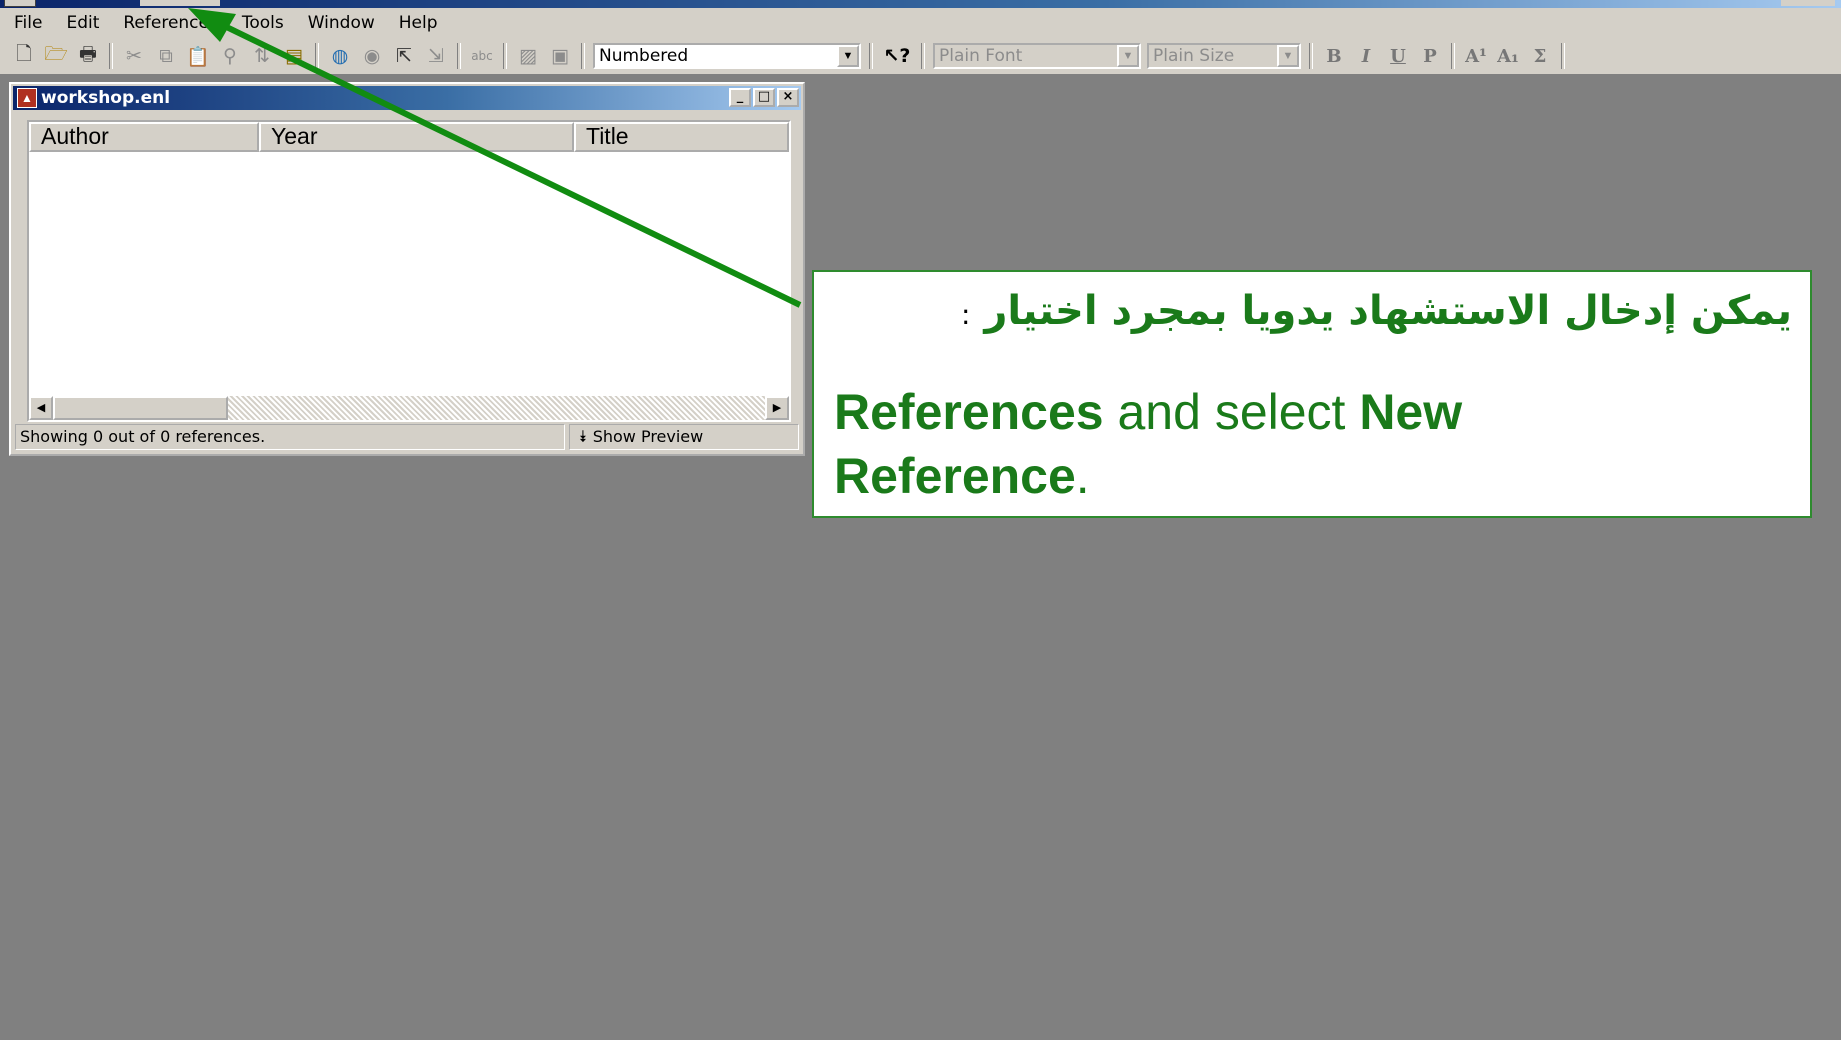 This screenshot has height=1040, width=1841. Describe the element at coordinates (496, 408) in the screenshot. I see `scroll-track` at that location.